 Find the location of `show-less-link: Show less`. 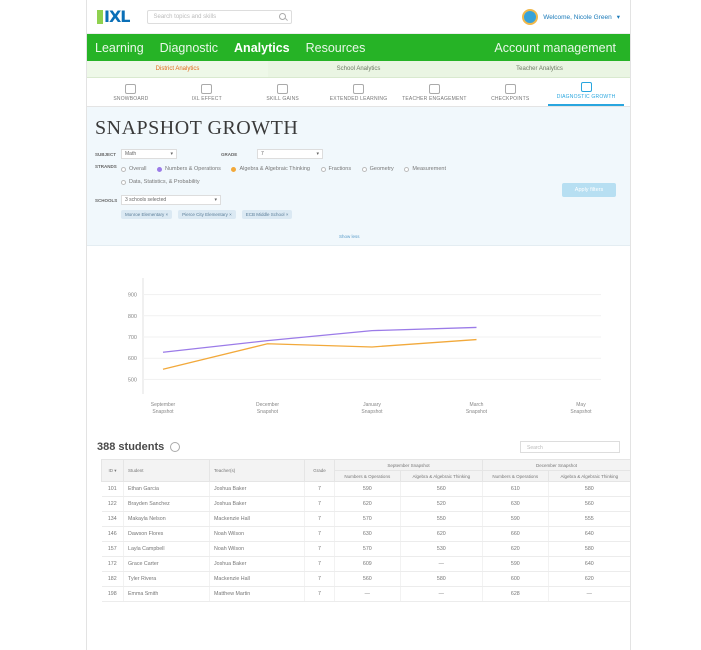

show-less-link: Show less is located at coordinates (349, 236).